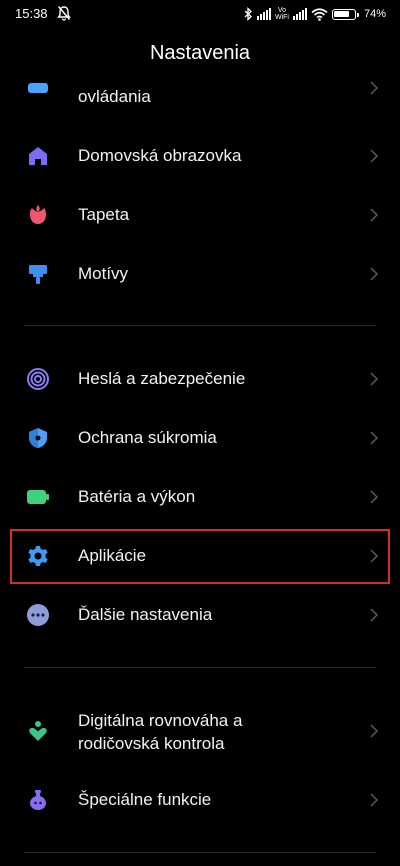 This screenshot has height=866, width=400. What do you see at coordinates (38, 731) in the screenshot?
I see `person-heart-icon` at bounding box center [38, 731].